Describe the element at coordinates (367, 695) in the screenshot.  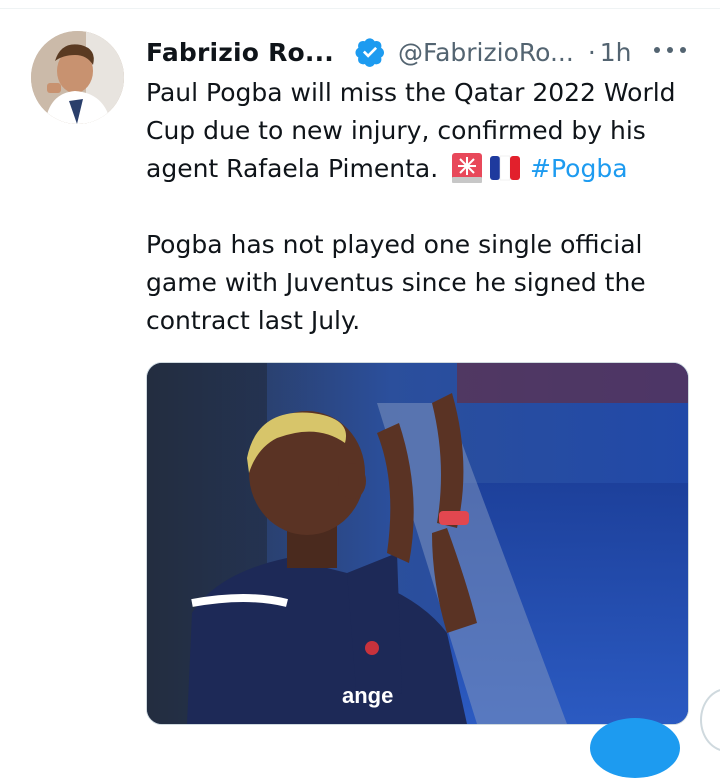
I see `shirt-sponsor-text: ange` at that location.